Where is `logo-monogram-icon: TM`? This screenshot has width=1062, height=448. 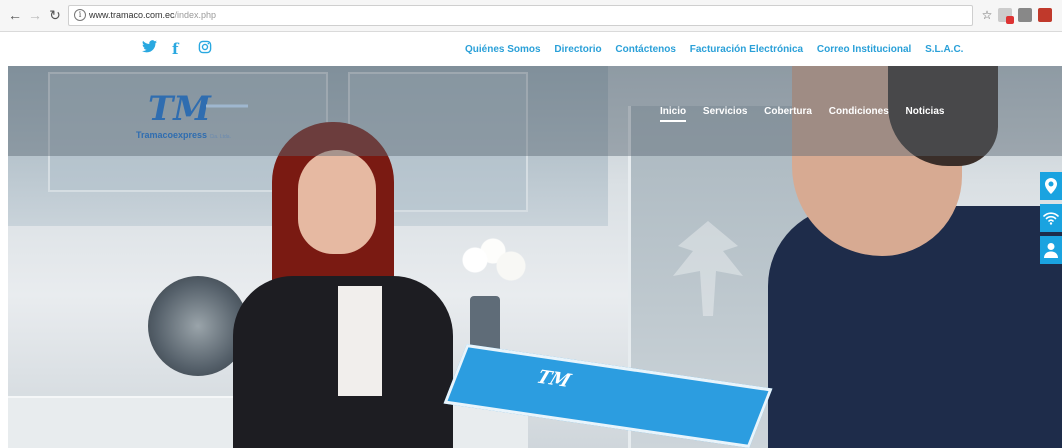 logo-monogram-icon: TM is located at coordinates (198, 109).